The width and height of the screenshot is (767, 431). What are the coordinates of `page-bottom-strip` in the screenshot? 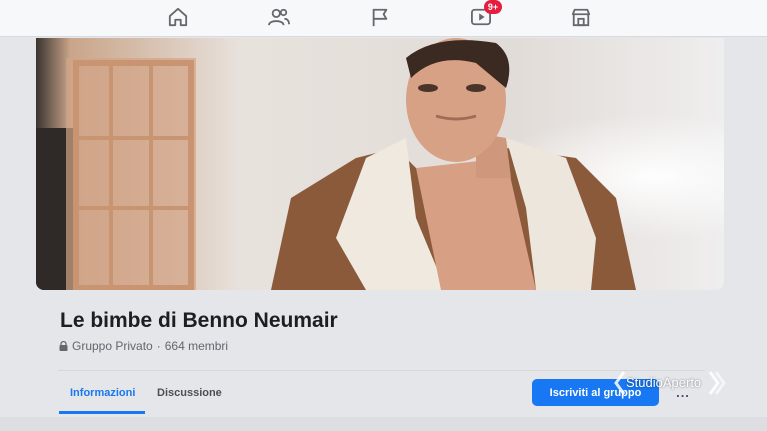 It's located at (383, 424).